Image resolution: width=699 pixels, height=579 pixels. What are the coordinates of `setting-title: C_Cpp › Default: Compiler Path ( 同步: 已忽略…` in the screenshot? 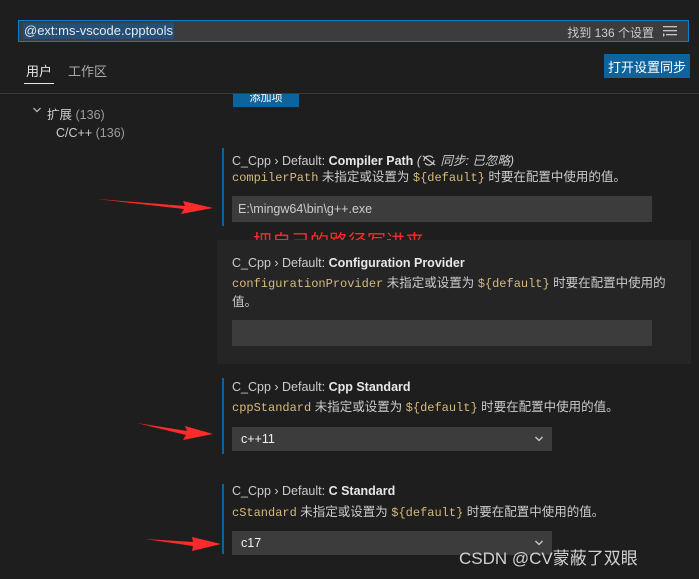 It's located at (373, 159).